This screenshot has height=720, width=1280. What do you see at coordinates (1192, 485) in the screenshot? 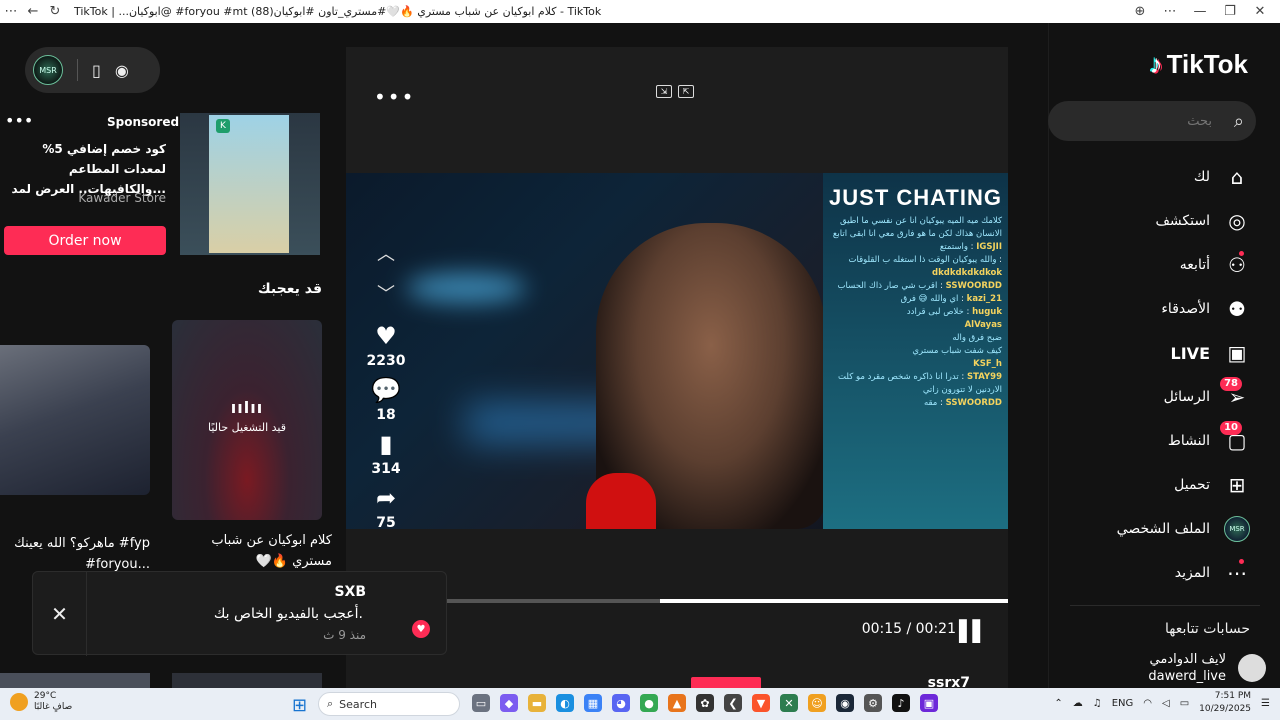
I see `sidebar-item-label: تحميل` at bounding box center [1192, 485].